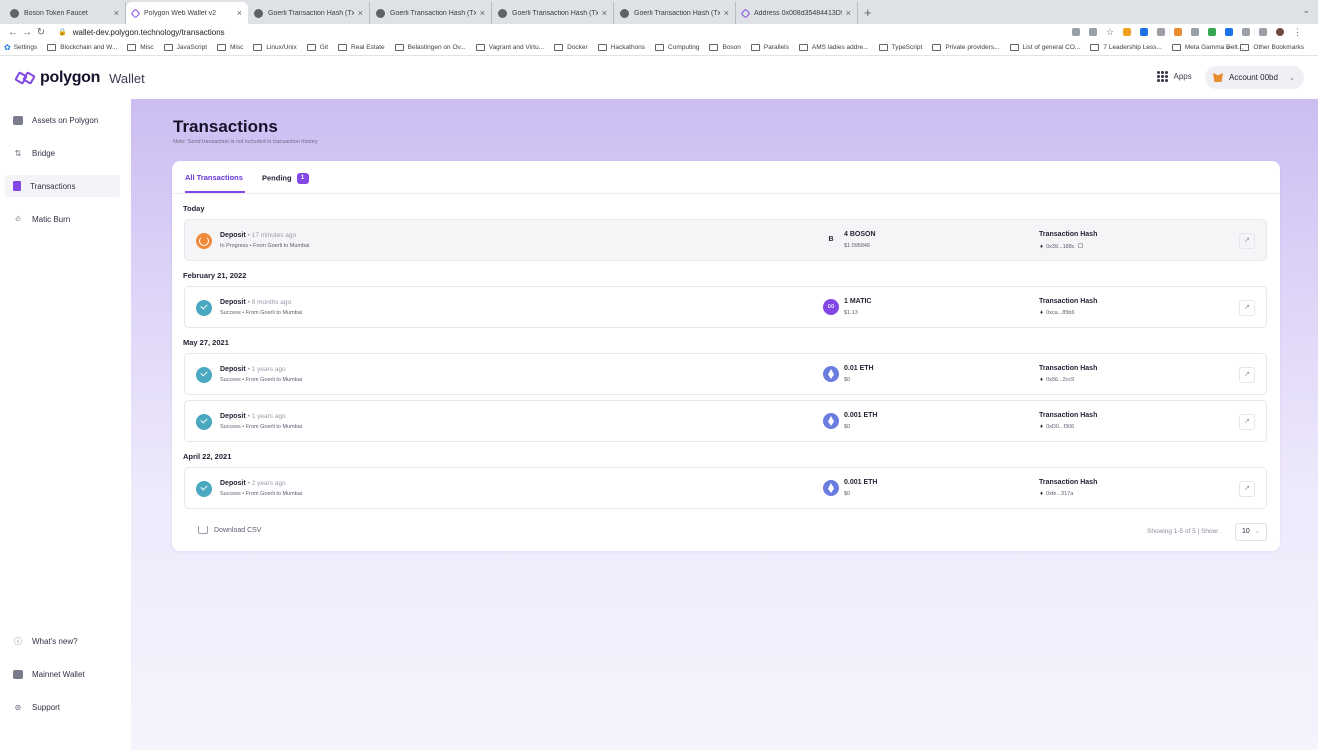 This screenshot has width=1318, height=750. What do you see at coordinates (1251, 532) in the screenshot?
I see `per-page-select: 10 ⌄` at bounding box center [1251, 532].